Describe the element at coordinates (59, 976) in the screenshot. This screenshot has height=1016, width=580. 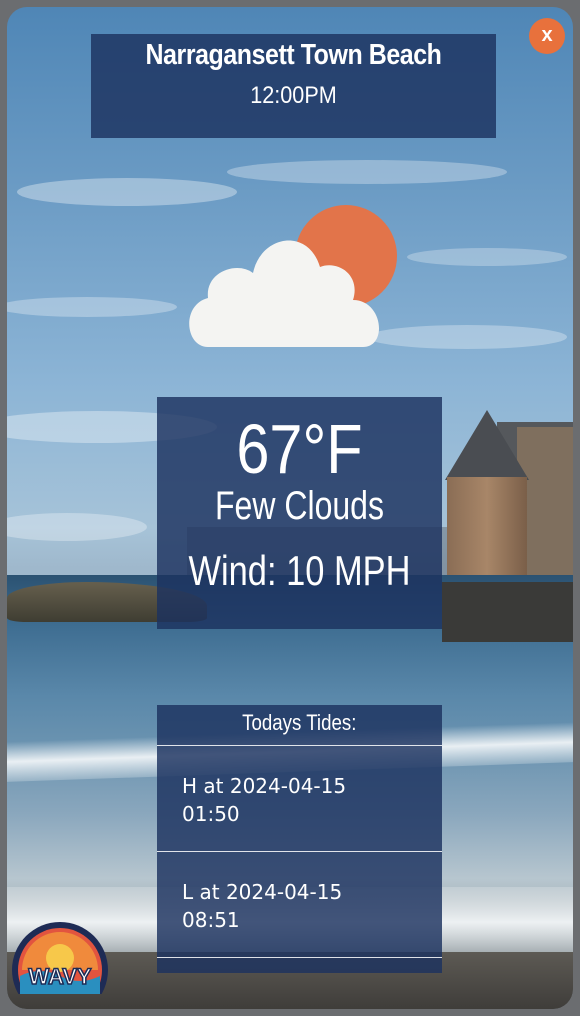
I see `logo-text: WAVY` at that location.